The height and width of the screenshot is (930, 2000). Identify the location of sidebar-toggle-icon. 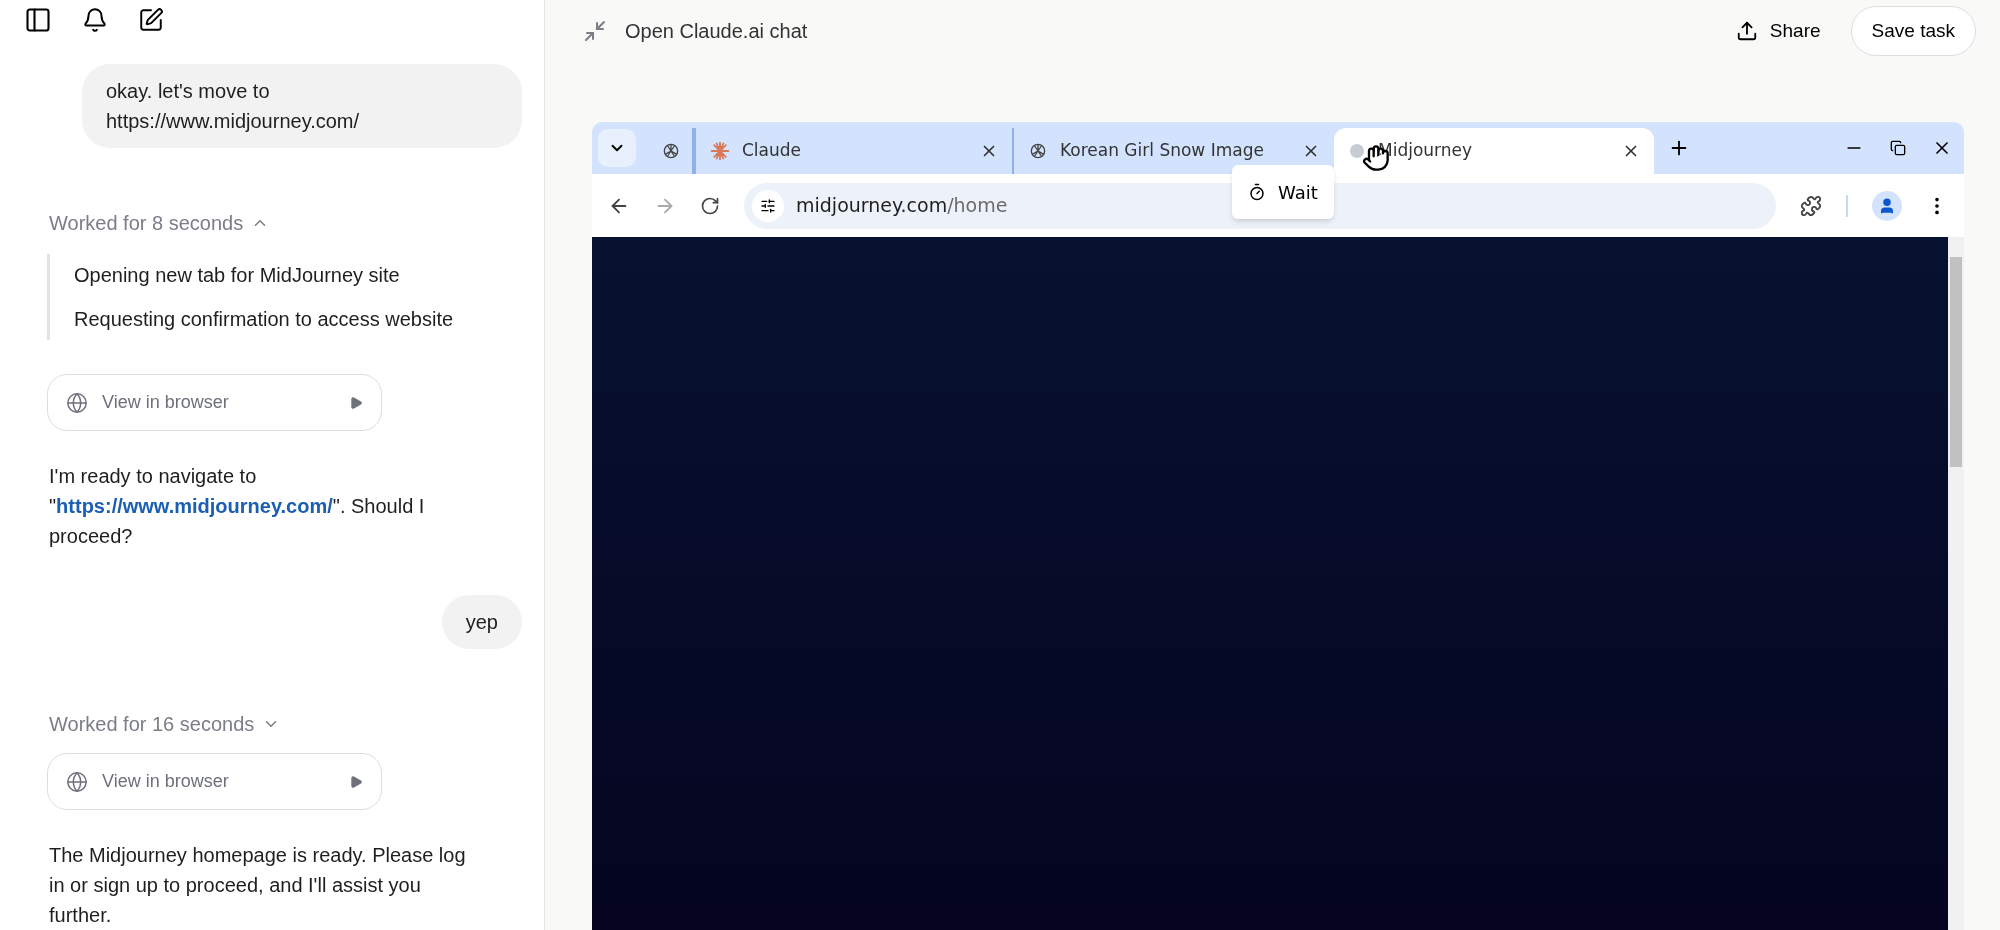
(38, 20).